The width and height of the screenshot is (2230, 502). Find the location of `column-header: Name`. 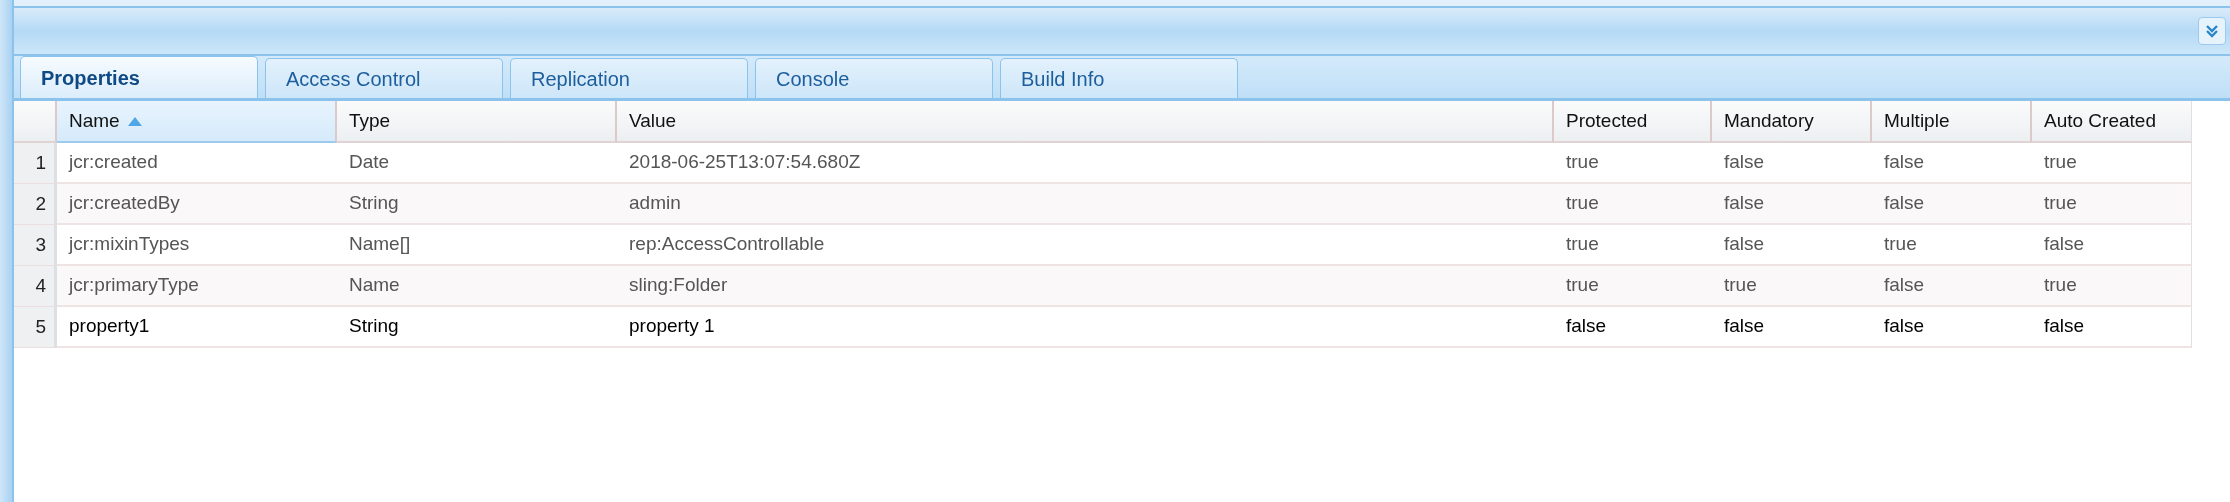

column-header: Name is located at coordinates (197, 122).